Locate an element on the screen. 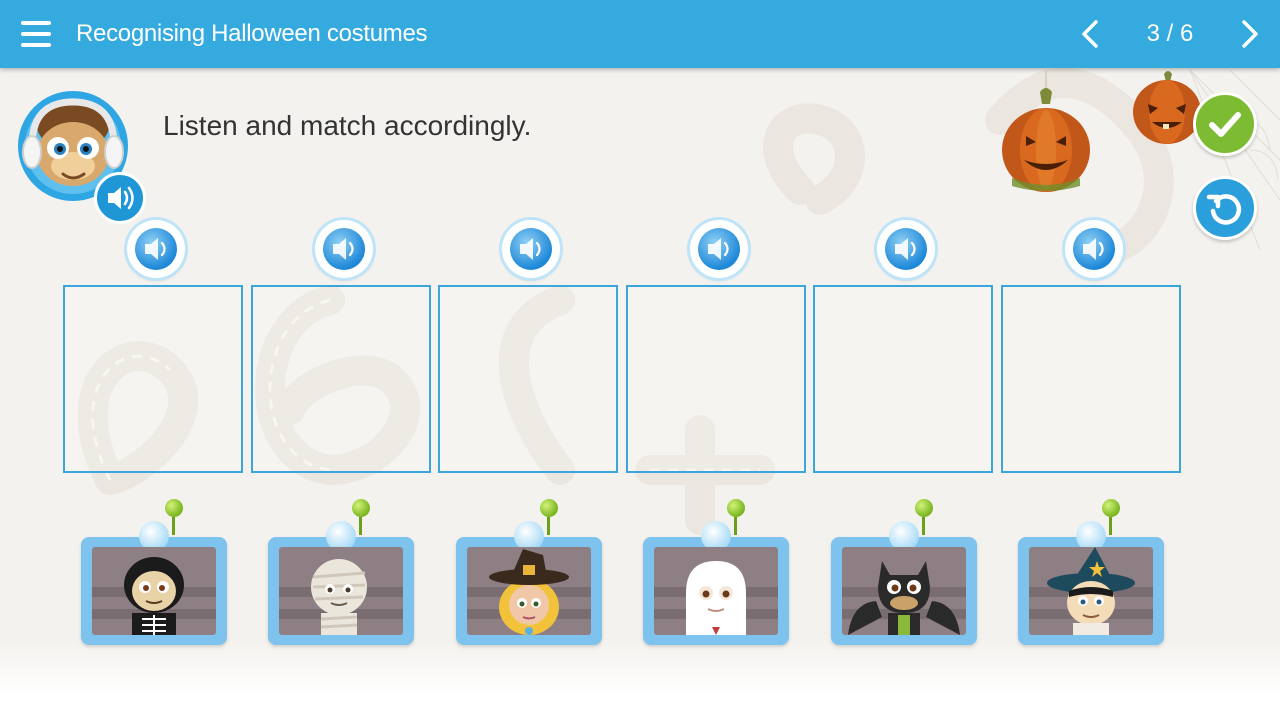  chevron-right-icon is located at coordinates (1249, 34).